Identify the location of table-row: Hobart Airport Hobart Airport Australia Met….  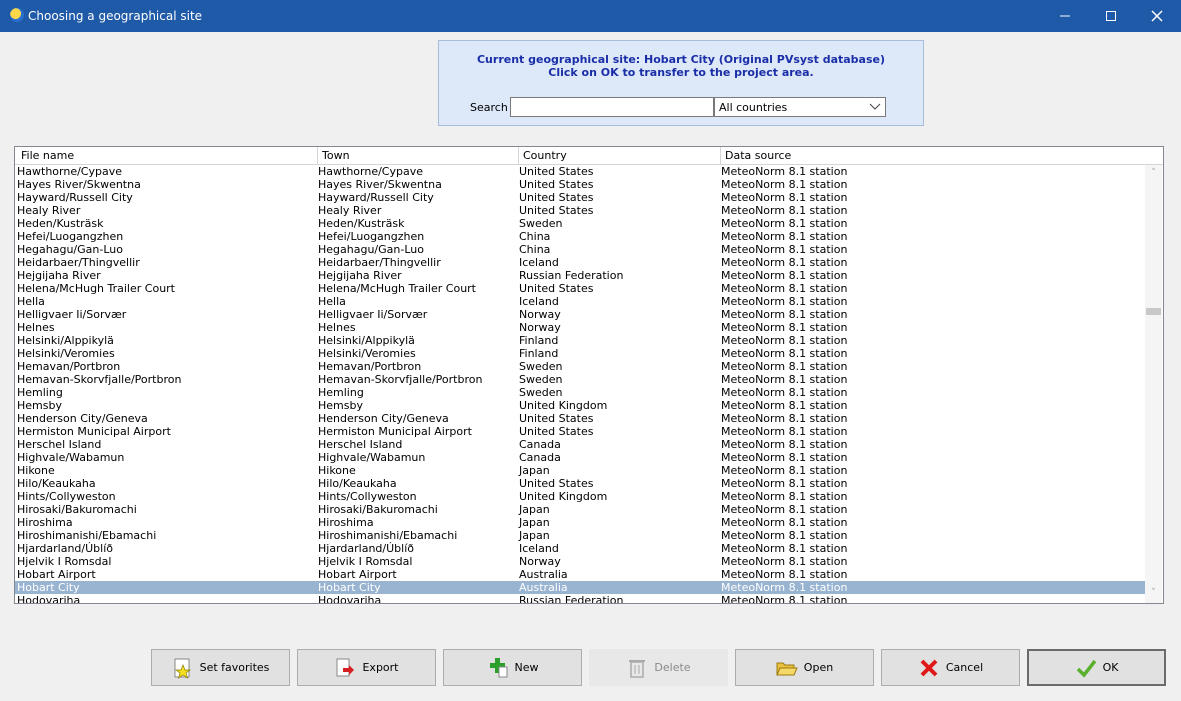
(580, 574).